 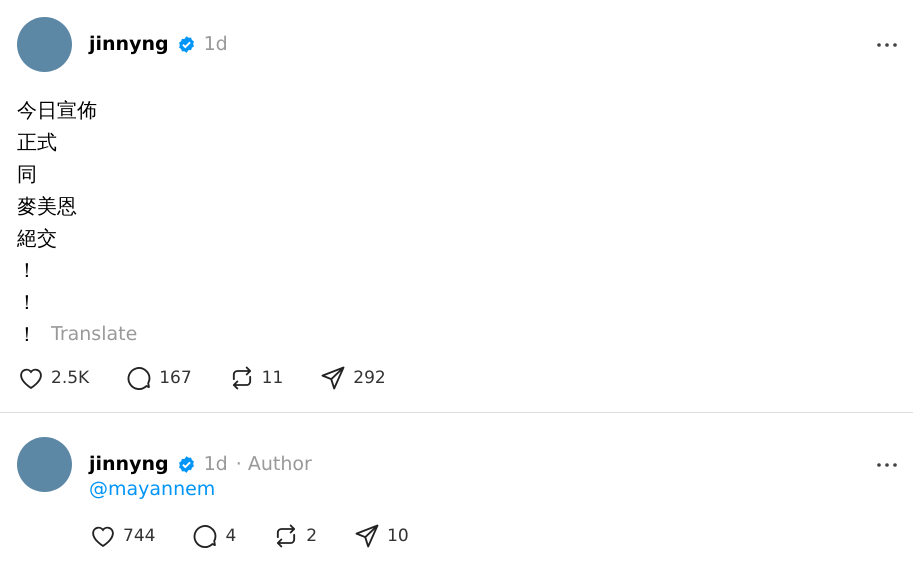 What do you see at coordinates (47, 206) in the screenshot?
I see `post-text-line: 麥美恩` at bounding box center [47, 206].